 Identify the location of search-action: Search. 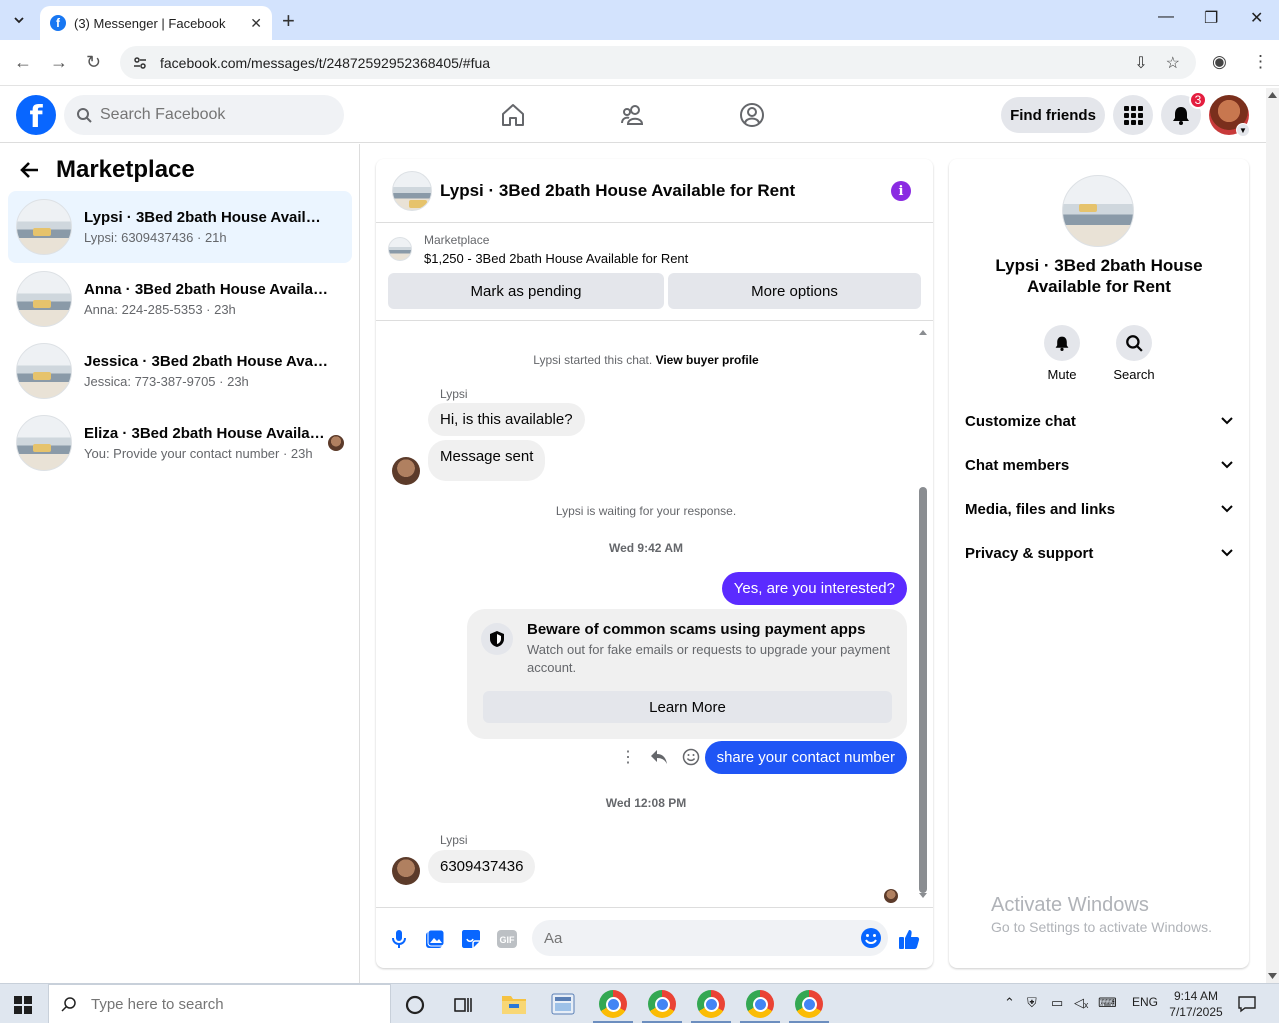
(1134, 353).